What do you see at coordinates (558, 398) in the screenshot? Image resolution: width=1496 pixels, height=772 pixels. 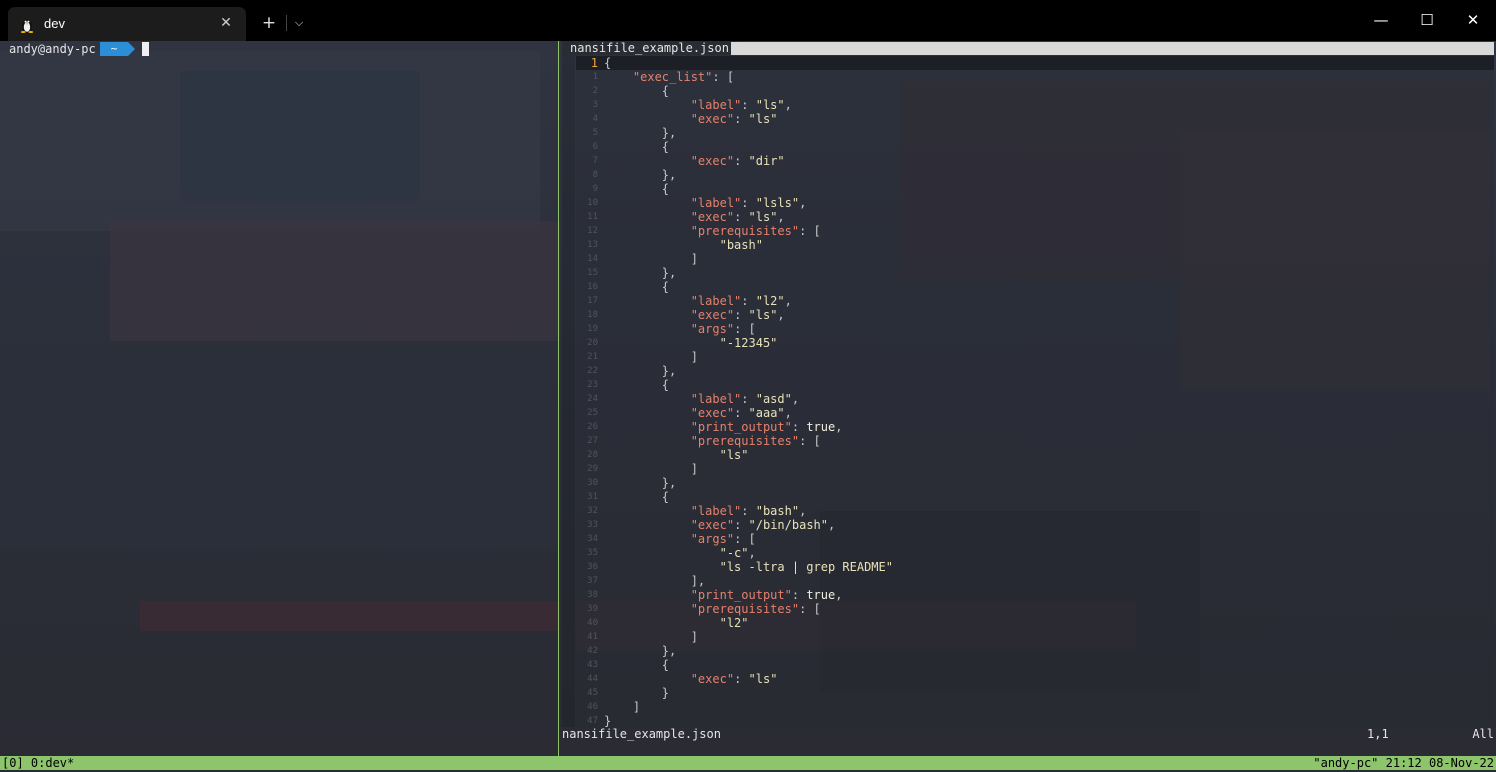 I see `pane-divider` at bounding box center [558, 398].